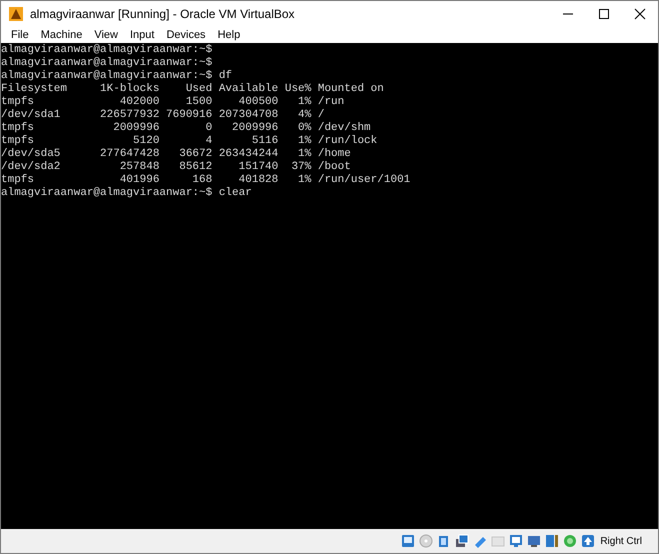  What do you see at coordinates (426, 541) in the screenshot?
I see `disc-icon` at bounding box center [426, 541].